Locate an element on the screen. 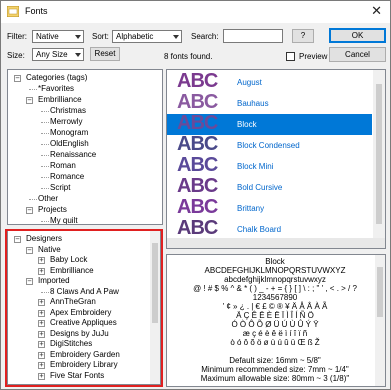  filter-select: Native is located at coordinates (58, 36).